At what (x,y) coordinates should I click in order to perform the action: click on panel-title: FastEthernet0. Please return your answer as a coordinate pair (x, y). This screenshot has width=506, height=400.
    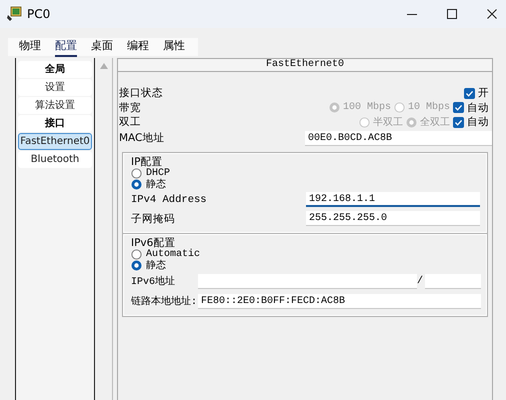
    Looking at the image, I should click on (305, 65).